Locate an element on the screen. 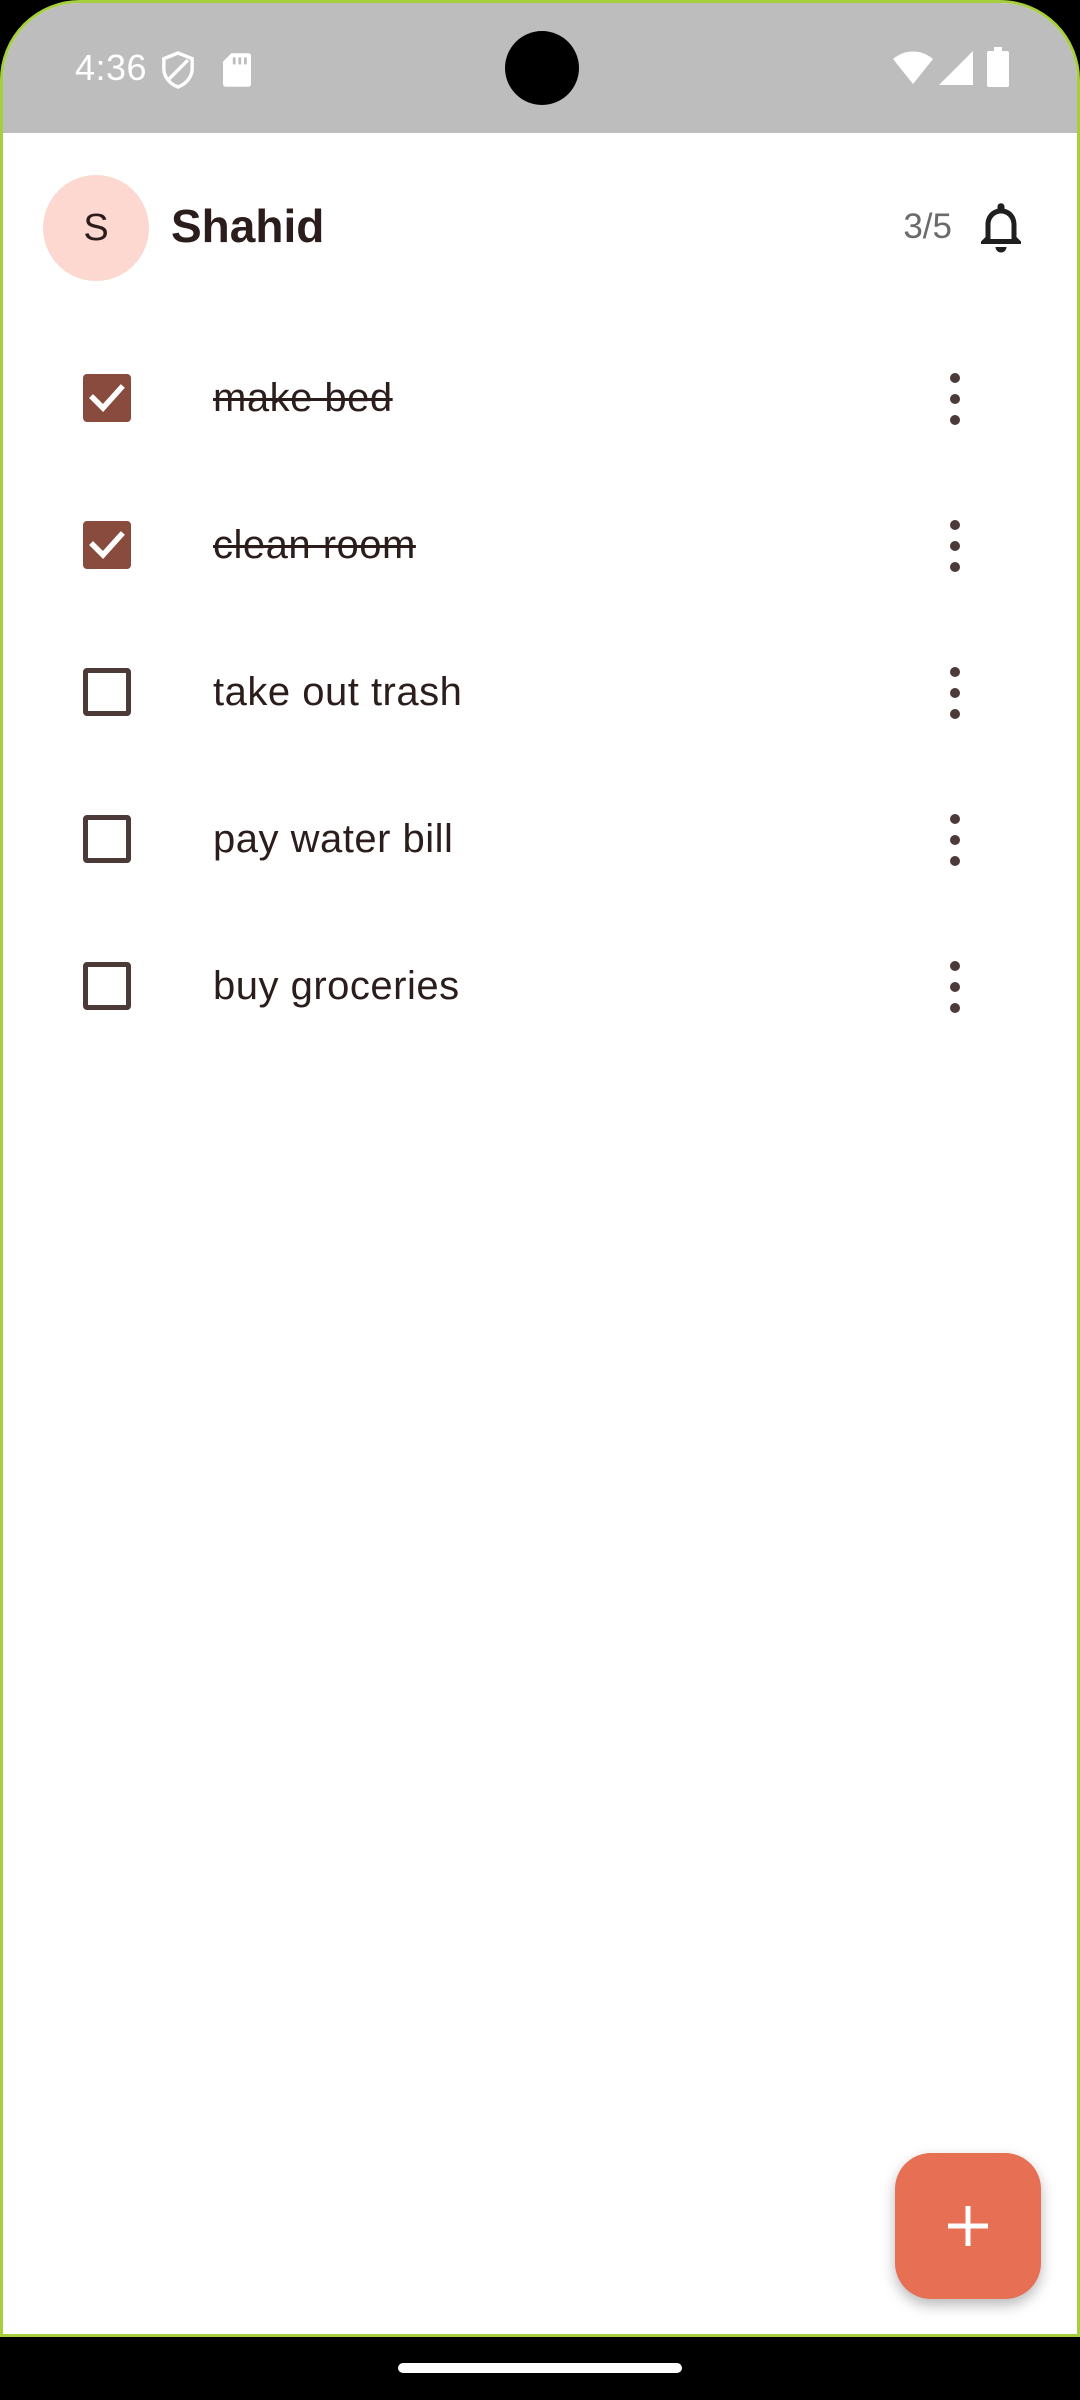  status-bar: 4:36 is located at coordinates (540, 68).